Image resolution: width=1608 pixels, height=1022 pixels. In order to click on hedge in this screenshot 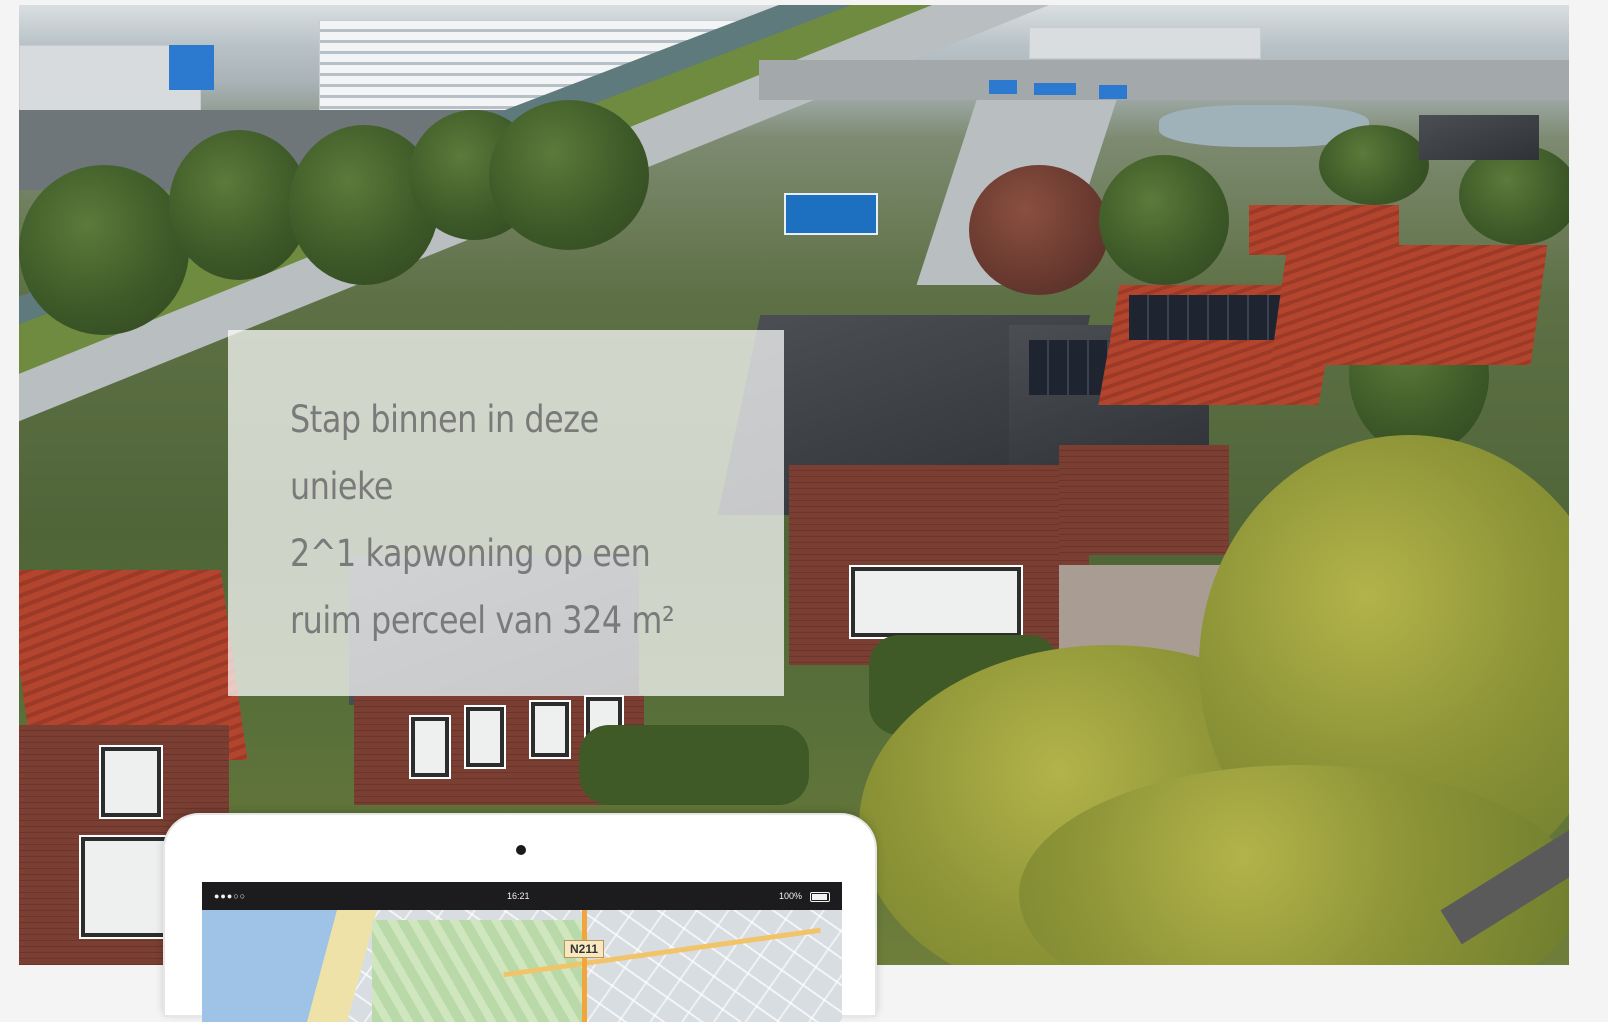, I will do `click(694, 765)`.